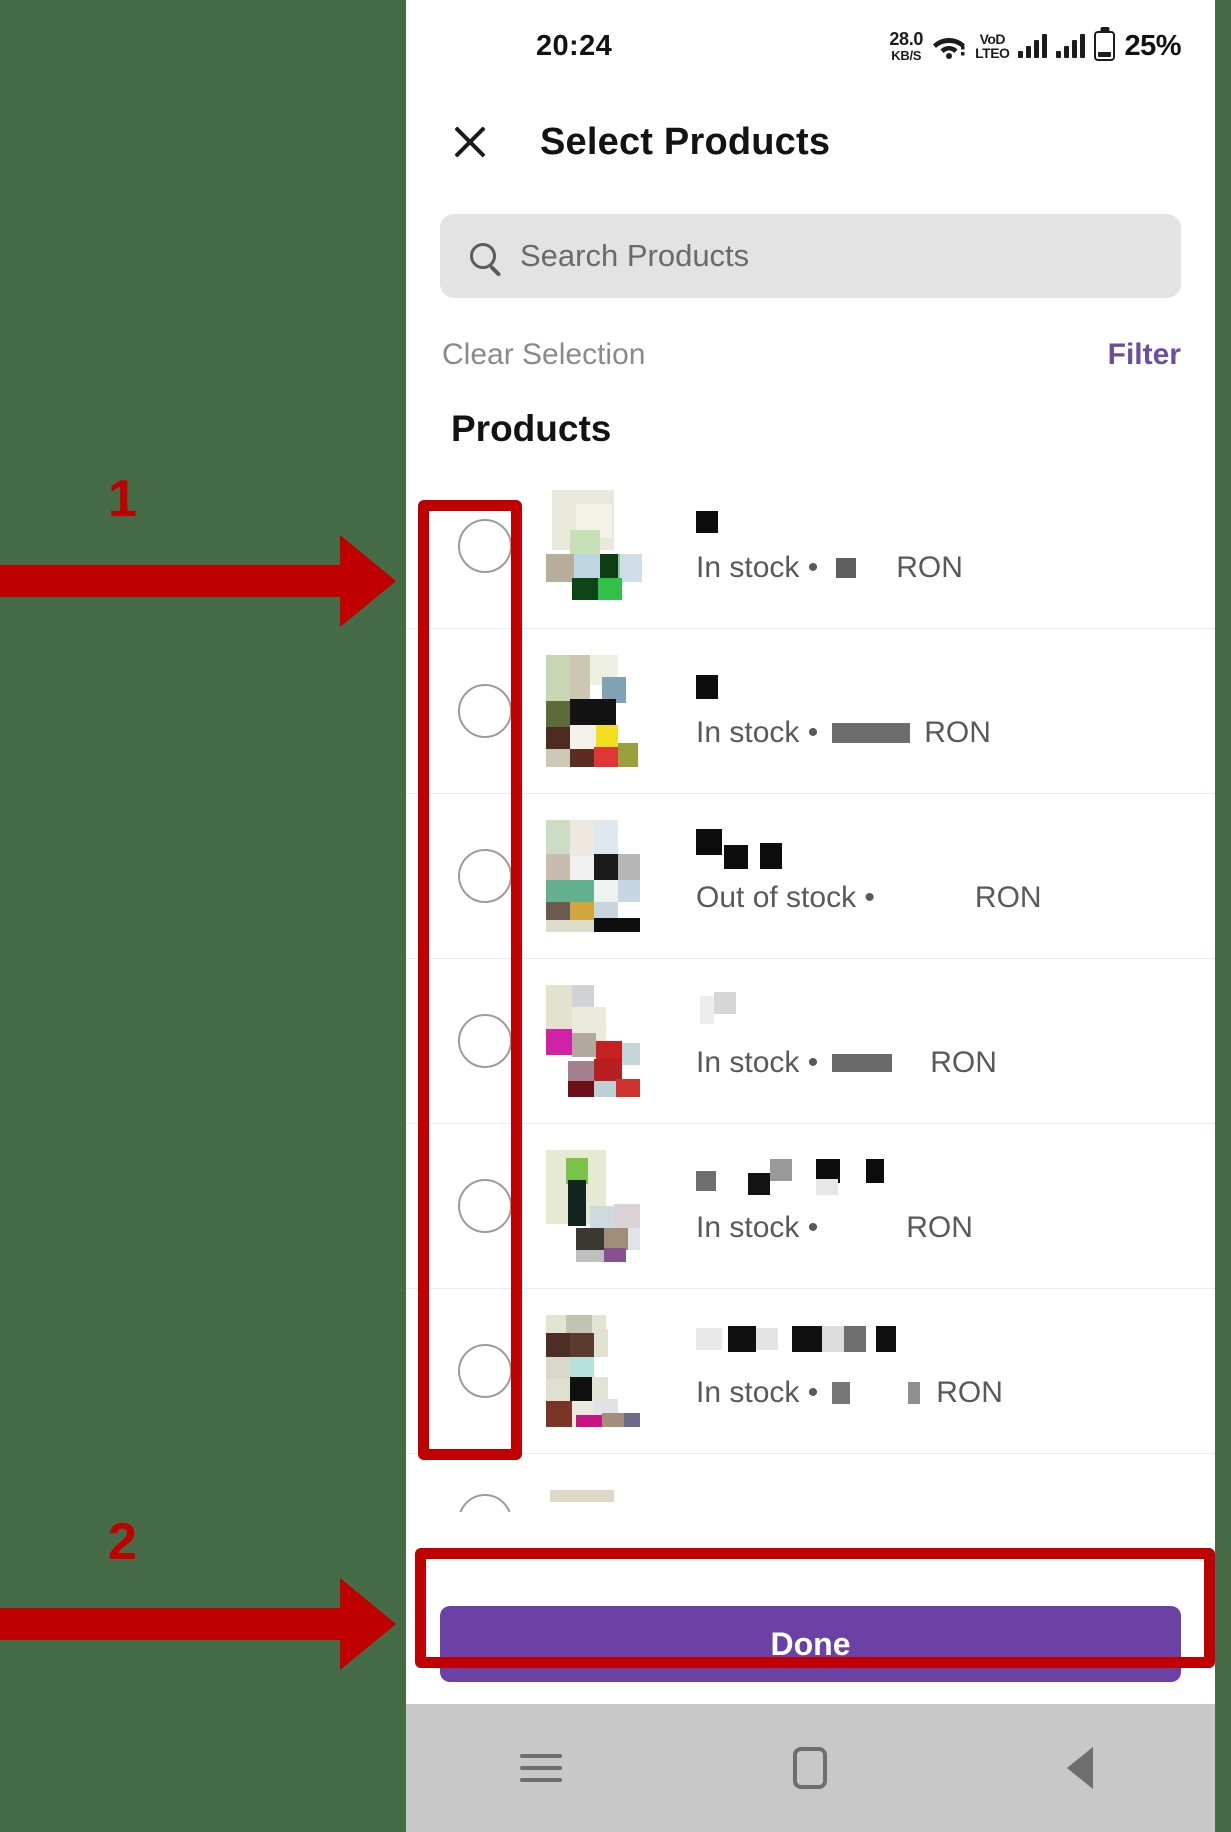  What do you see at coordinates (992, 53) in the screenshot?
I see `volte-bottom-label: LTEO` at bounding box center [992, 53].